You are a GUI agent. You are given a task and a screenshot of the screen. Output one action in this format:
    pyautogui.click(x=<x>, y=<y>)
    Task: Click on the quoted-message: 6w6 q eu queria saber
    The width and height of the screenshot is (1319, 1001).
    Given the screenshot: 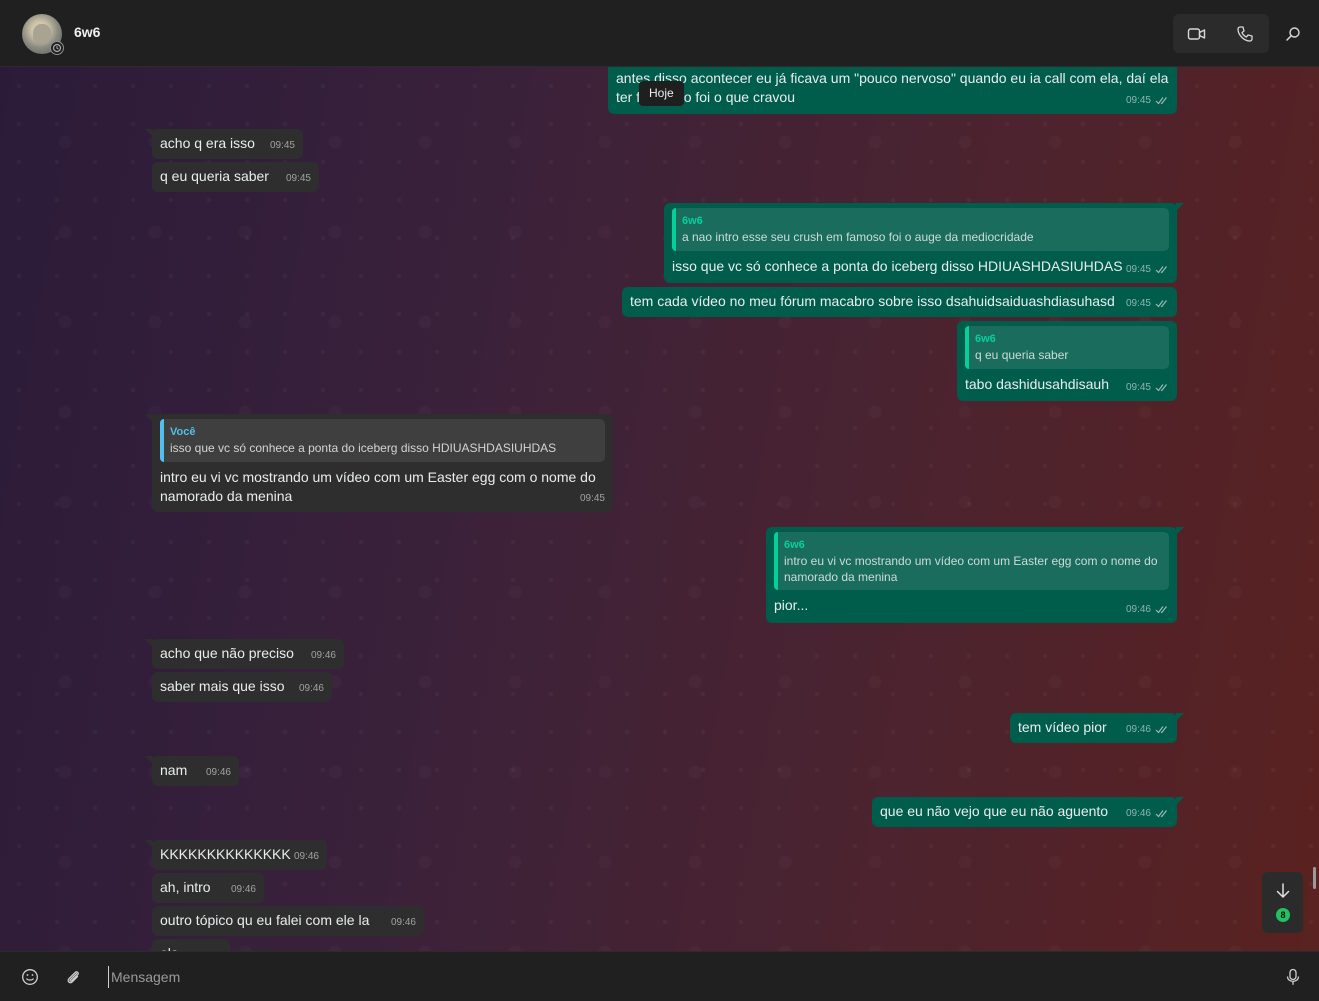 What is the action you would take?
    pyautogui.click(x=1067, y=347)
    